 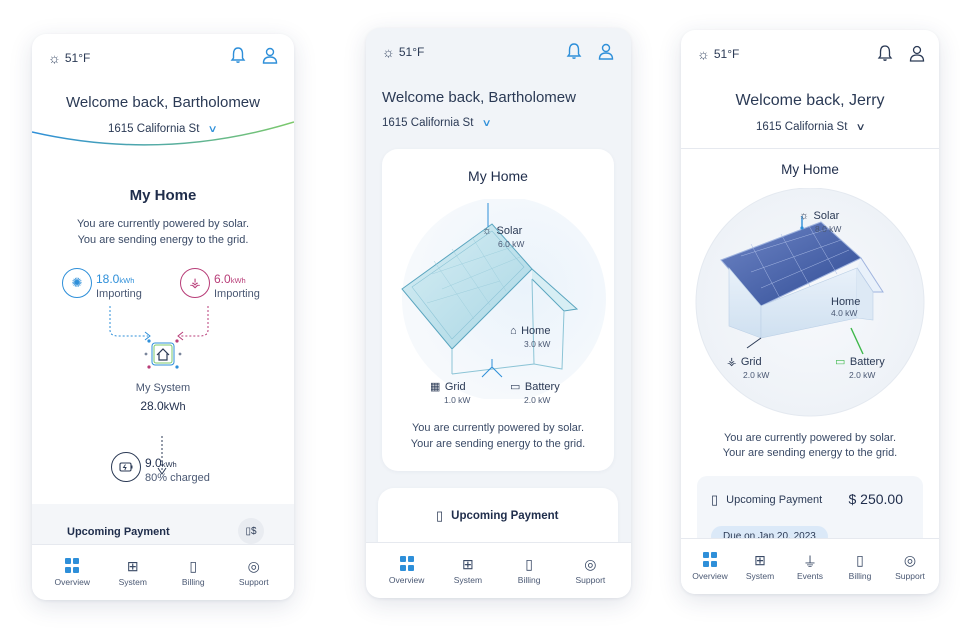 I want to click on solar-panel-icon: ⊞, so click(x=468, y=564).